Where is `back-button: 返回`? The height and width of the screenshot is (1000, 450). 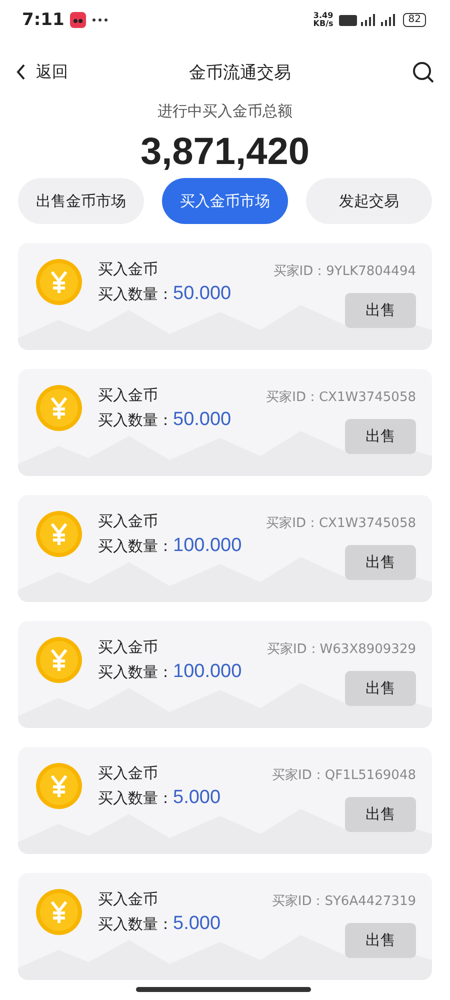 back-button: 返回 is located at coordinates (42, 72).